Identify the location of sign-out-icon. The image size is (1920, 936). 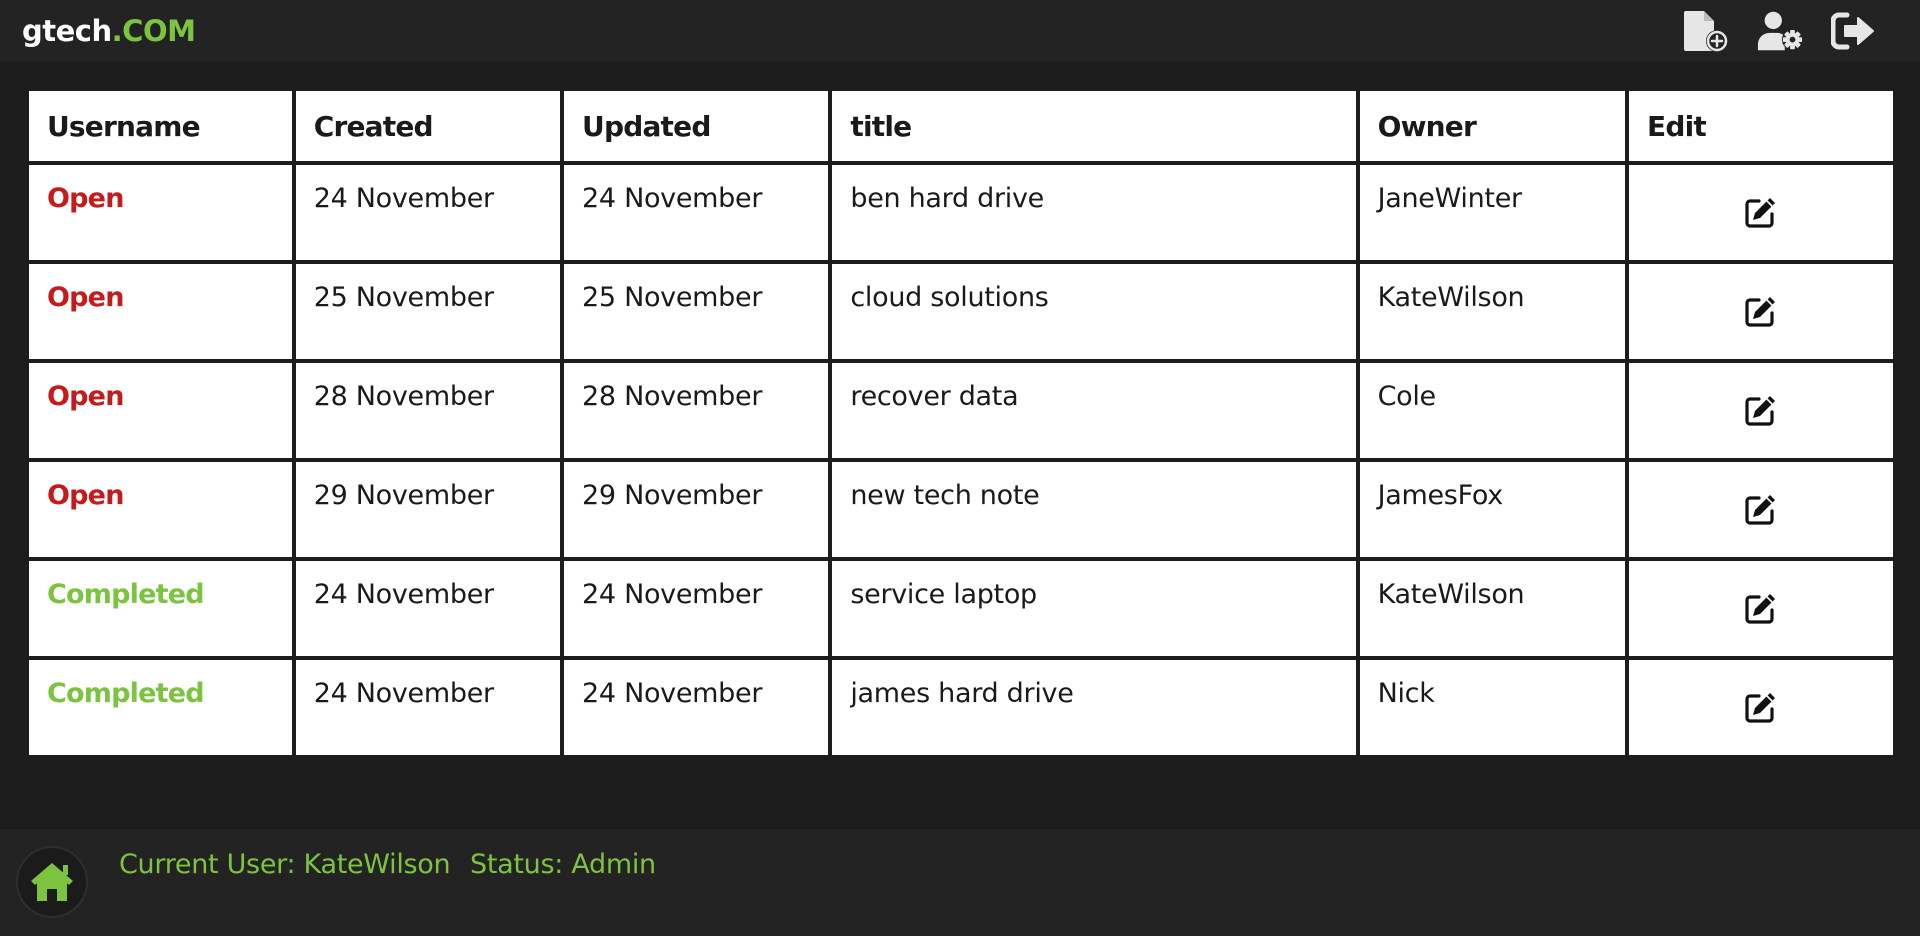
(1854, 31).